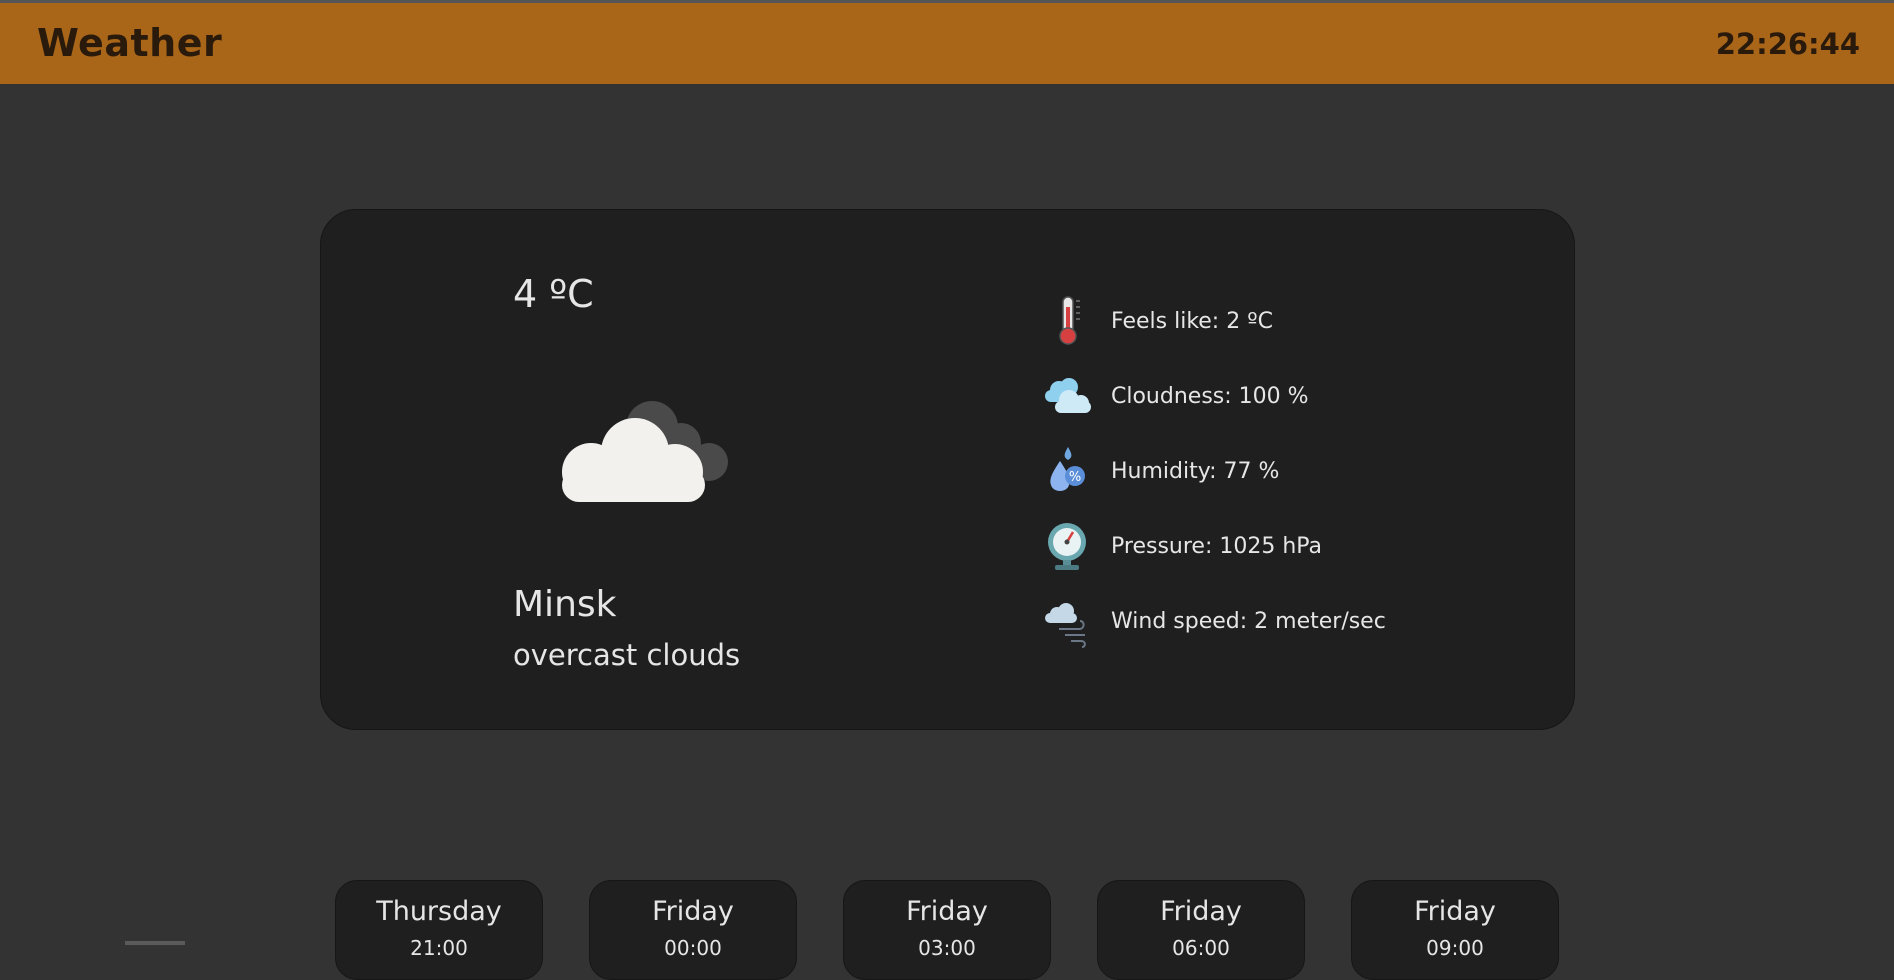 The height and width of the screenshot is (980, 1894). Describe the element at coordinates (1067, 546) in the screenshot. I see `pressure-gauge-icon` at that location.